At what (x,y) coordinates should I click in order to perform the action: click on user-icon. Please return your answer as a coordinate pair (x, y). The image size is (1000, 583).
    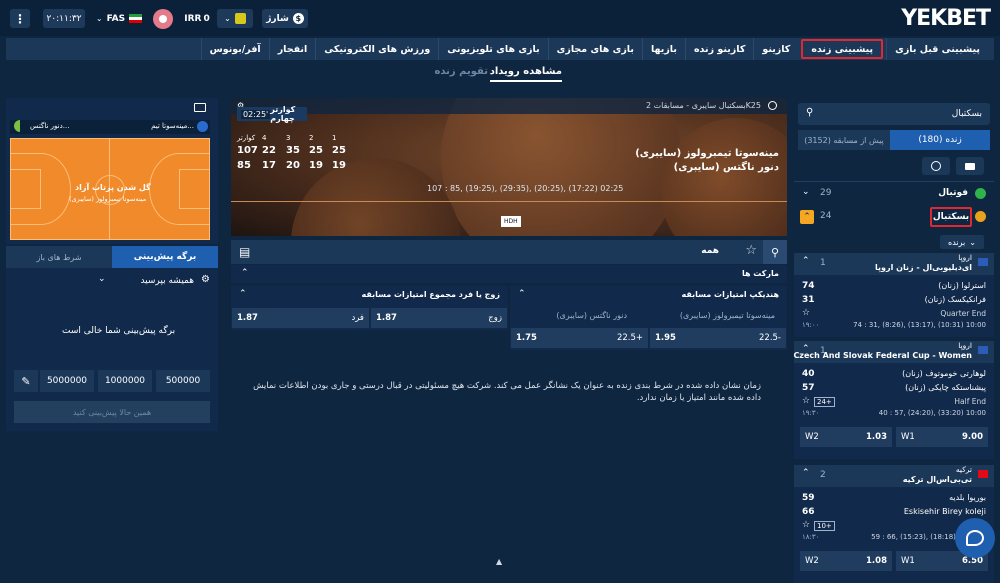
    Looking at the image, I should click on (163, 19).